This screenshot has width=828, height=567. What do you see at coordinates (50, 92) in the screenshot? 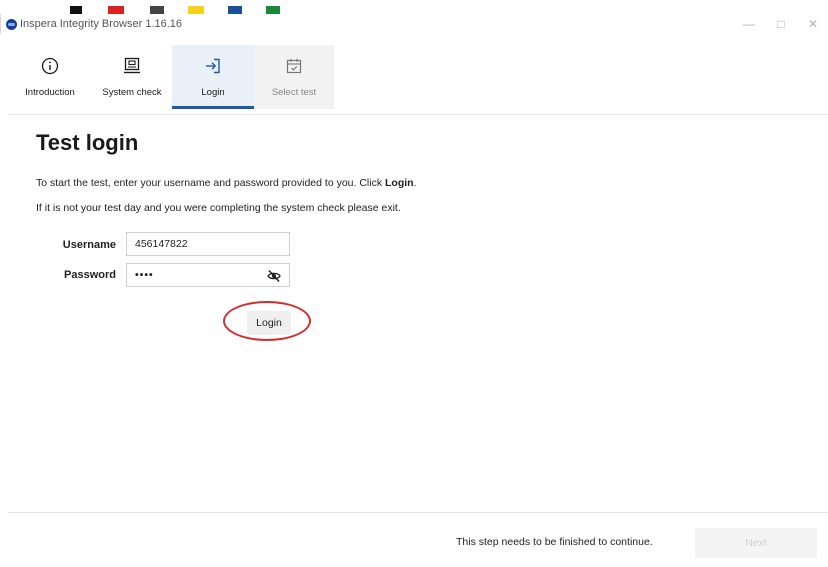
I see `step-label: Introduction` at bounding box center [50, 92].